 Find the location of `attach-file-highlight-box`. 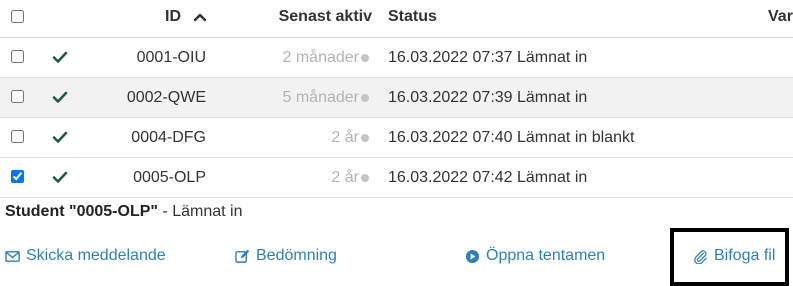

attach-file-highlight-box is located at coordinates (729, 257).